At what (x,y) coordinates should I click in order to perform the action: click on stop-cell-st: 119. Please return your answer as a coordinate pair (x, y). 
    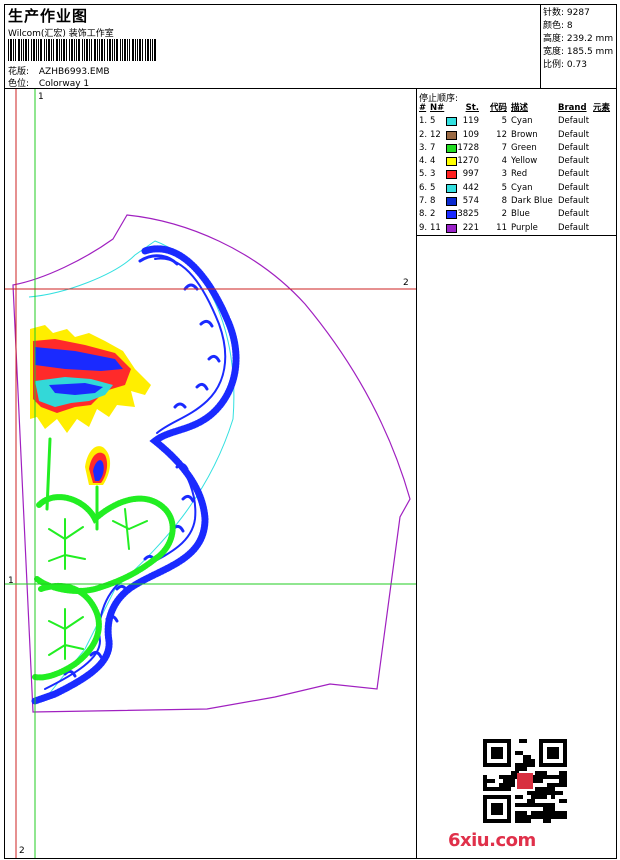
    Looking at the image, I should click on (470, 121).